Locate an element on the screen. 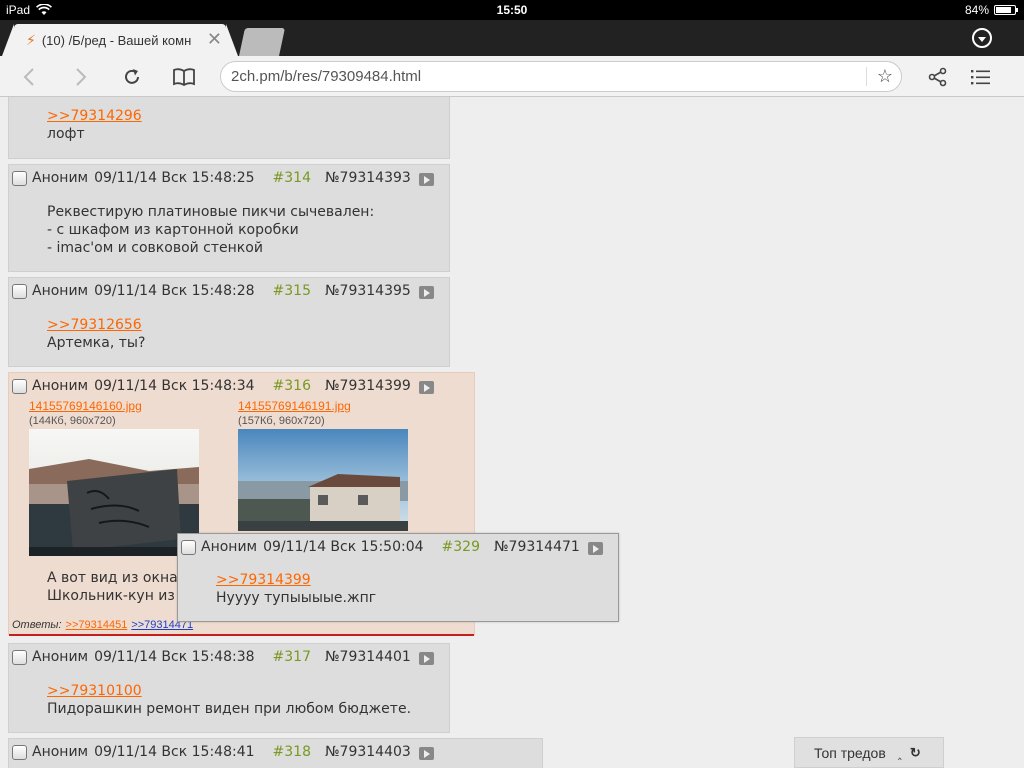 This screenshot has width=1024, height=768. replies-row: Ответы: >>79314451 >>79314471 is located at coordinates (102, 625).